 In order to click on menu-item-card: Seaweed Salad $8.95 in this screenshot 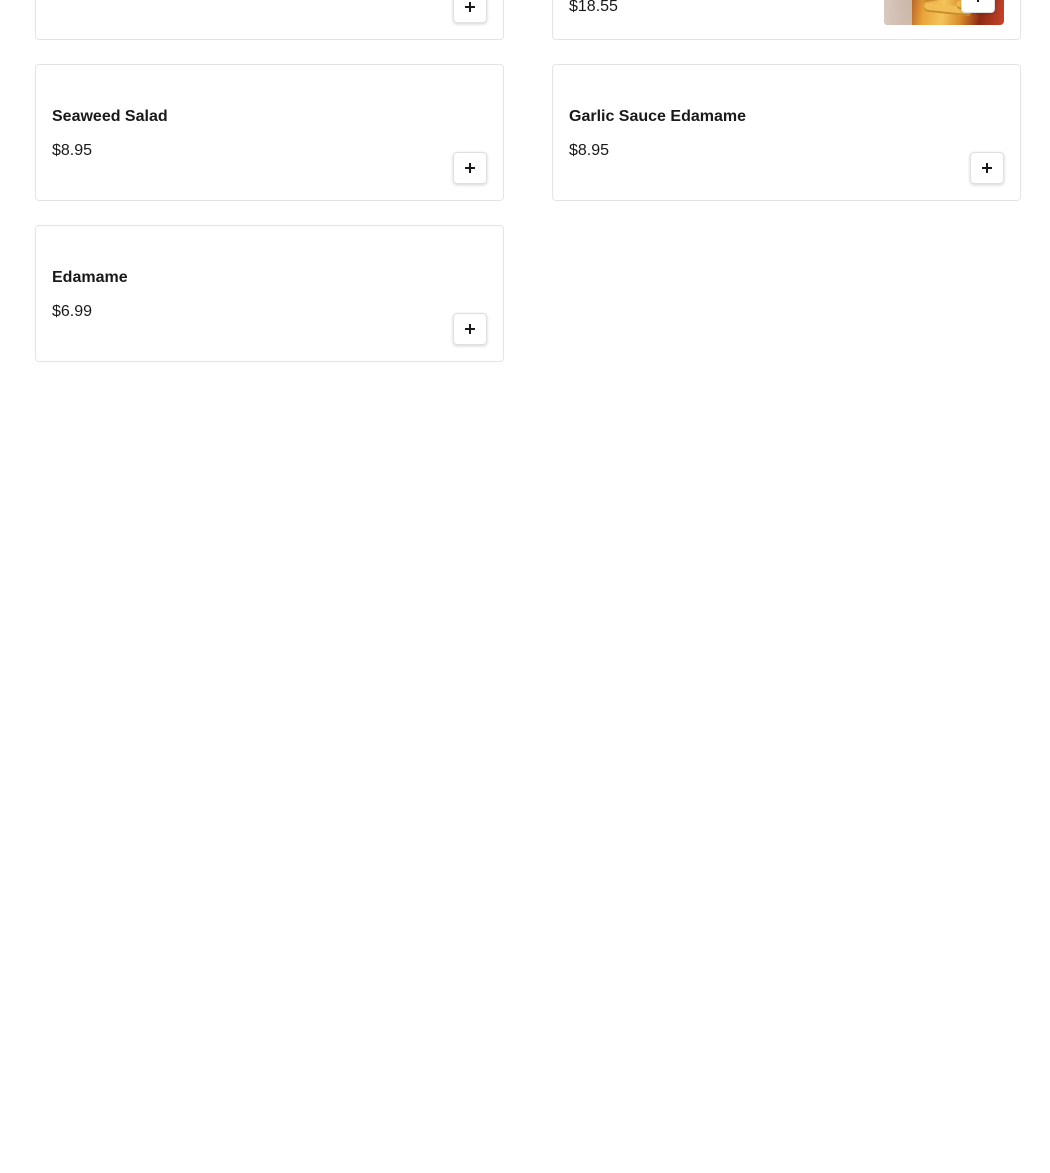, I will do `click(269, 132)`.